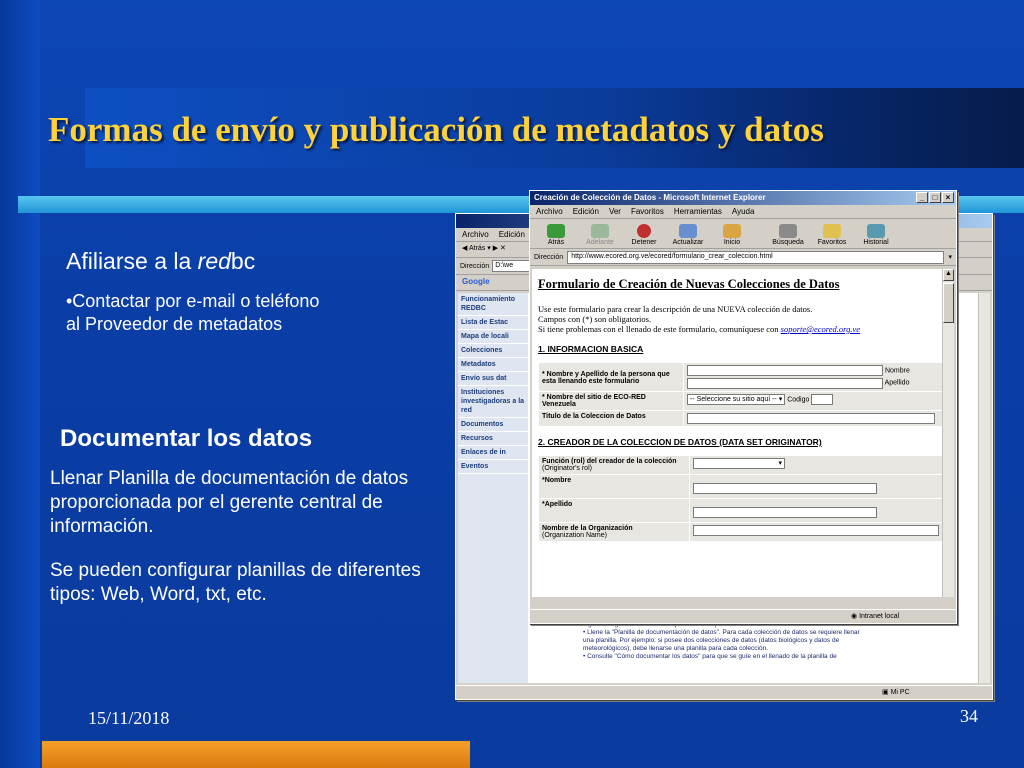 The height and width of the screenshot is (768, 1024). What do you see at coordinates (811, 418) in the screenshot?
I see `titulo-input` at bounding box center [811, 418].